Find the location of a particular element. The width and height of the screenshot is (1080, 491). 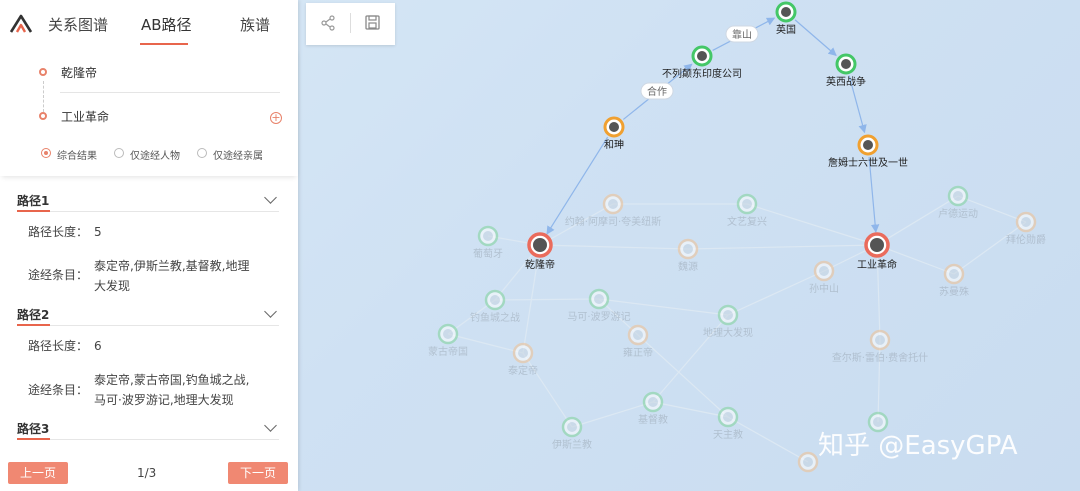

prev-page-button: 上一页 is located at coordinates (38, 473).